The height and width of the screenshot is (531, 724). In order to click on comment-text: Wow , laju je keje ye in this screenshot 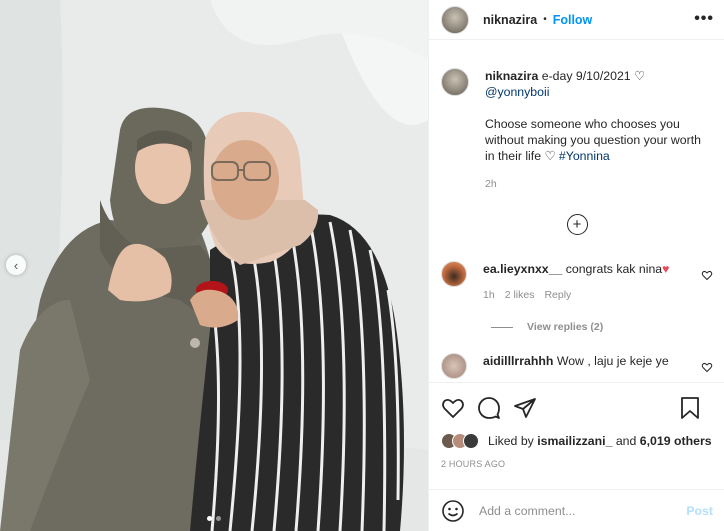, I will do `click(612, 361)`.